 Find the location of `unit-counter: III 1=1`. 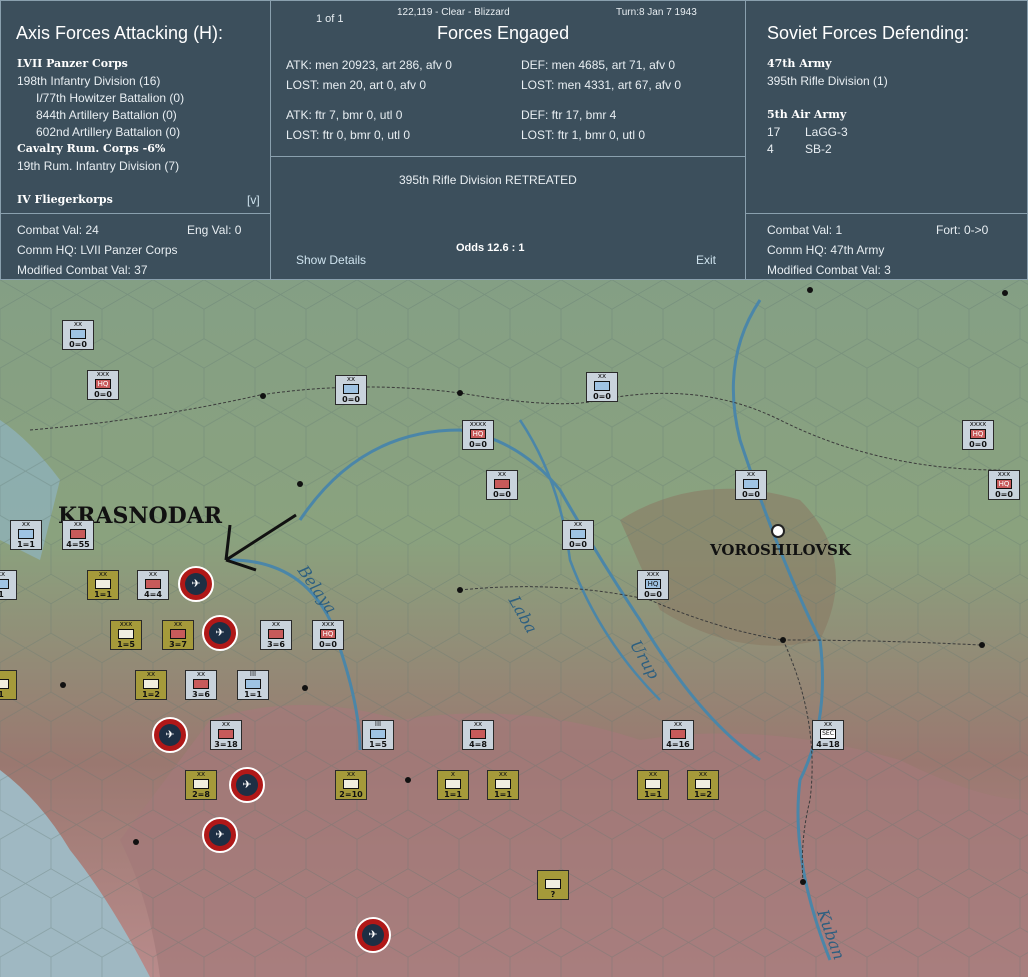

unit-counter: III 1=1 is located at coordinates (253, 685).